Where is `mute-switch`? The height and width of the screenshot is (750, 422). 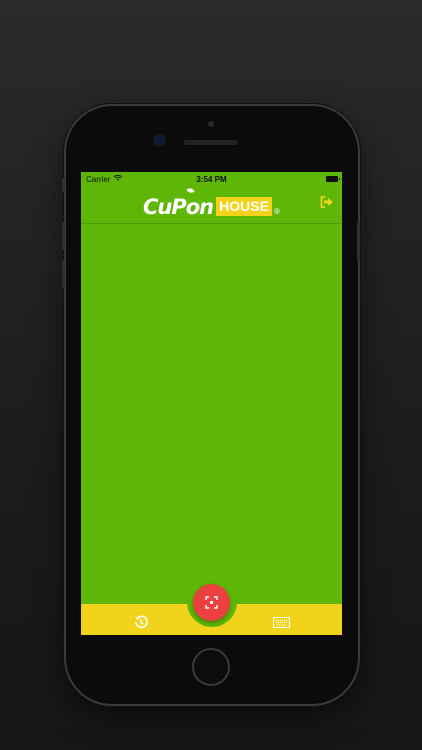
mute-switch is located at coordinates (63, 185).